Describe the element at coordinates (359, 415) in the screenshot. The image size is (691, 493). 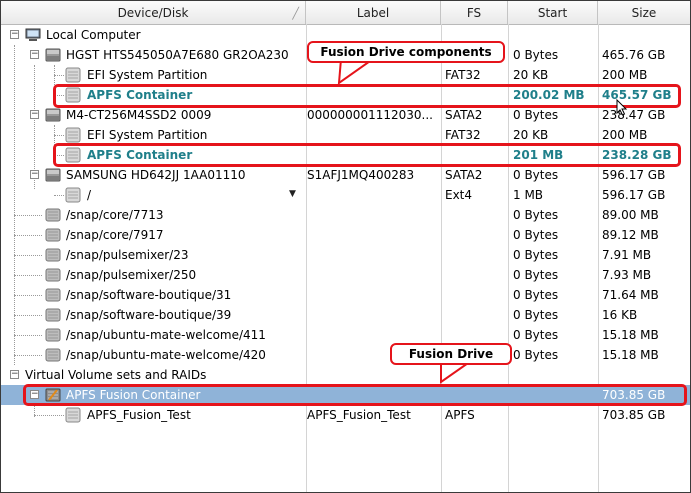
I see `device-label: APFS_Fusion_Test` at that location.